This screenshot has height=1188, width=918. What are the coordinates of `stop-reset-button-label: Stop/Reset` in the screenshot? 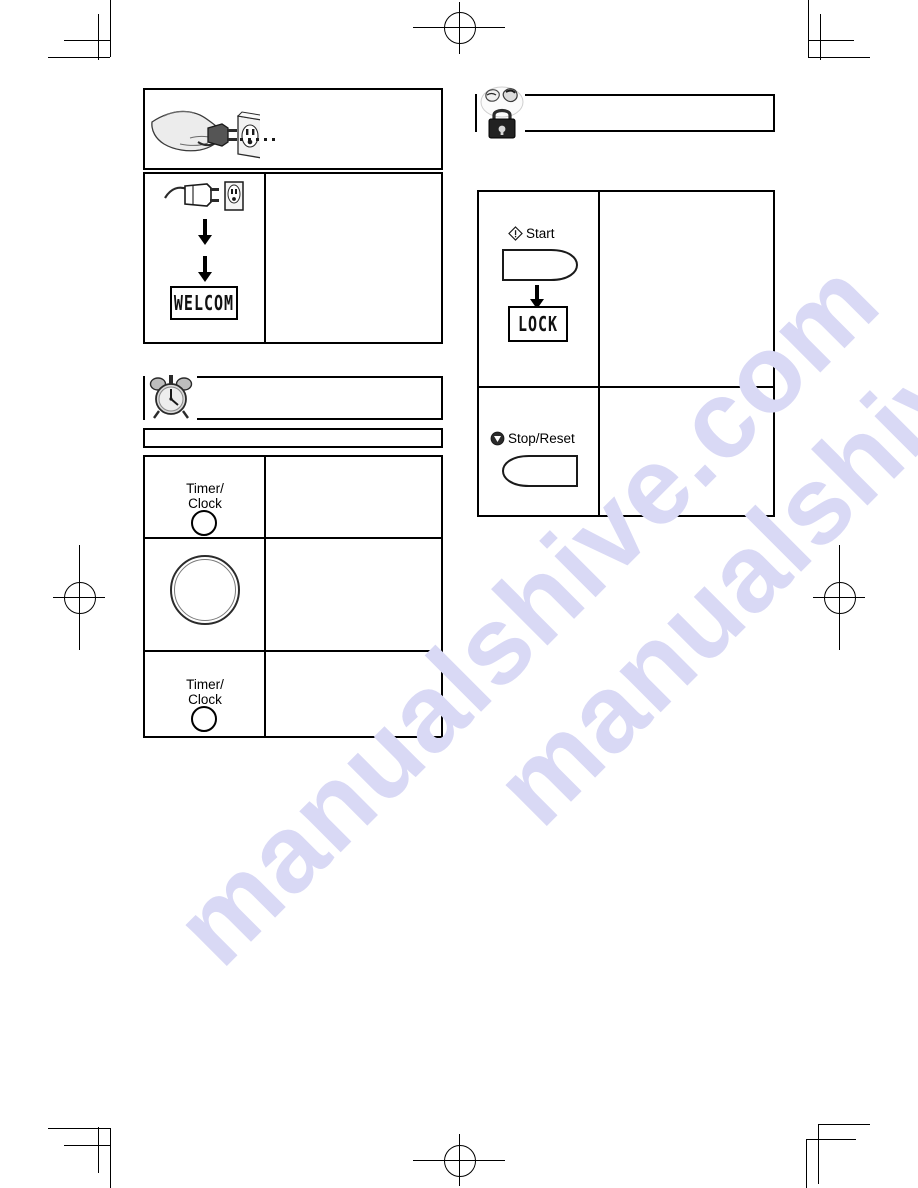 It's located at (541, 438).